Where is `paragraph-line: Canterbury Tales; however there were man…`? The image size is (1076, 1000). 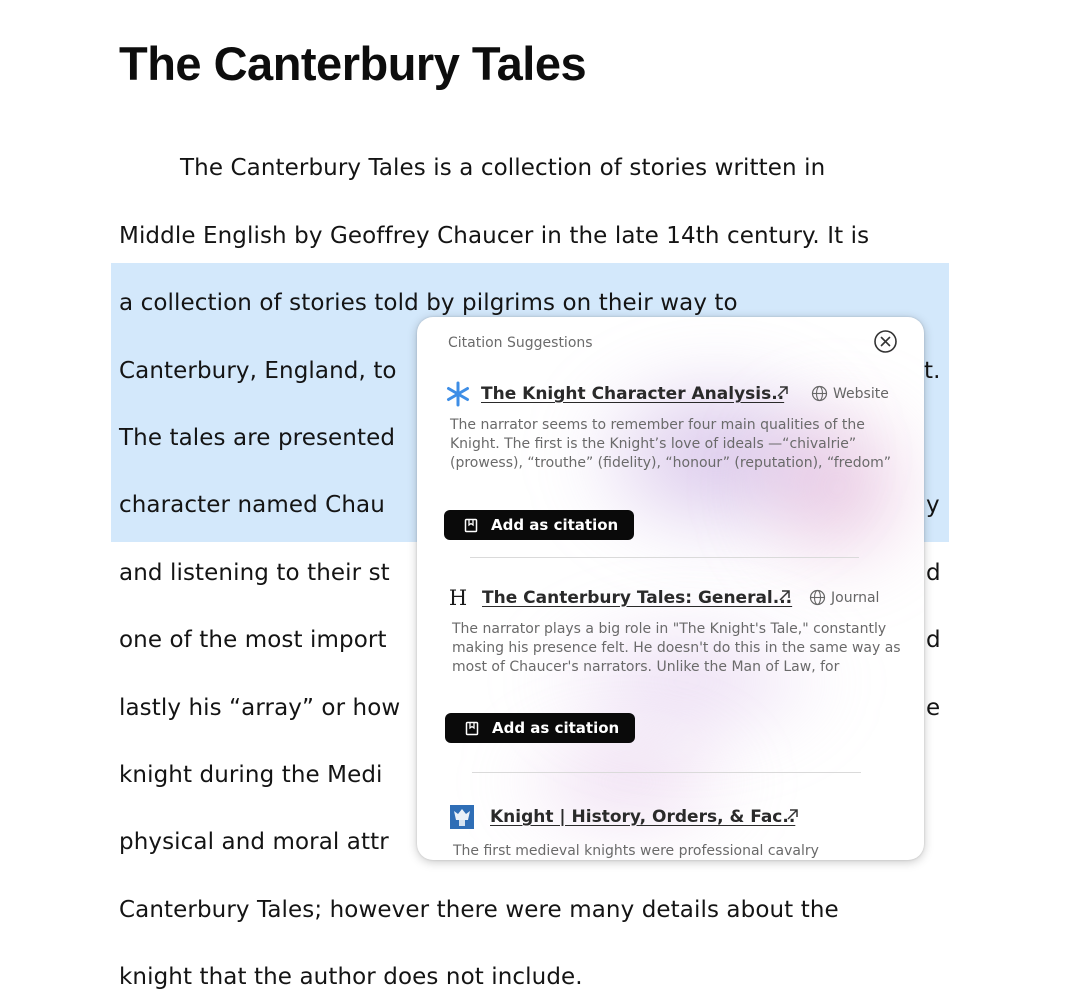 paragraph-line: Canterbury Tales; however there were man… is located at coordinates (479, 910).